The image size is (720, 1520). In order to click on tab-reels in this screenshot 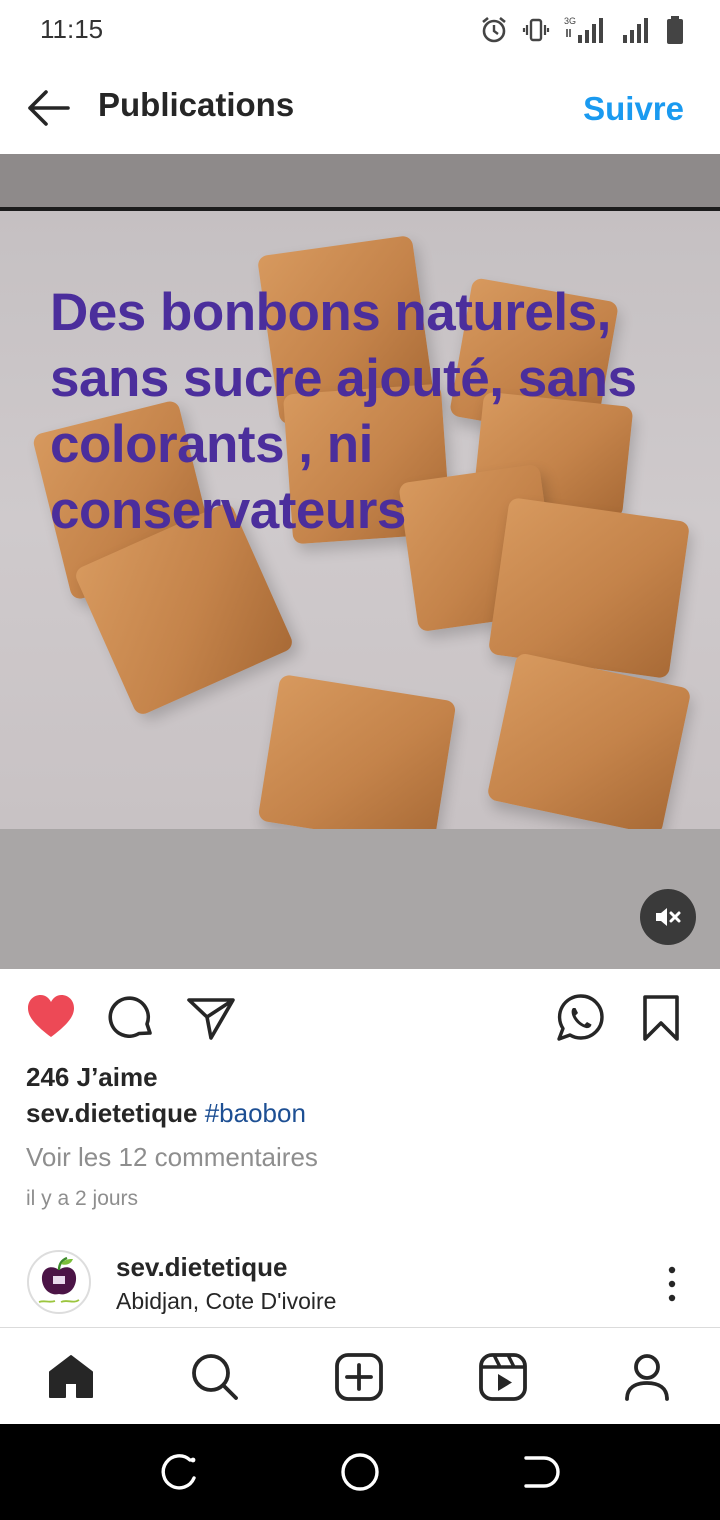, I will do `click(503, 1377)`.